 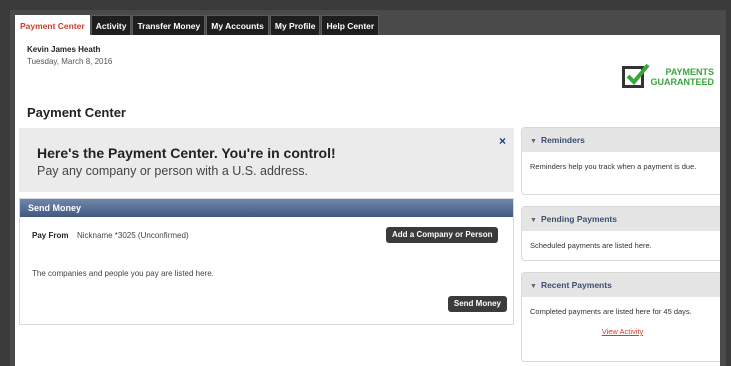 I want to click on pay-from-account: Nickname *3025 (Unconfirmed), so click(x=133, y=235).